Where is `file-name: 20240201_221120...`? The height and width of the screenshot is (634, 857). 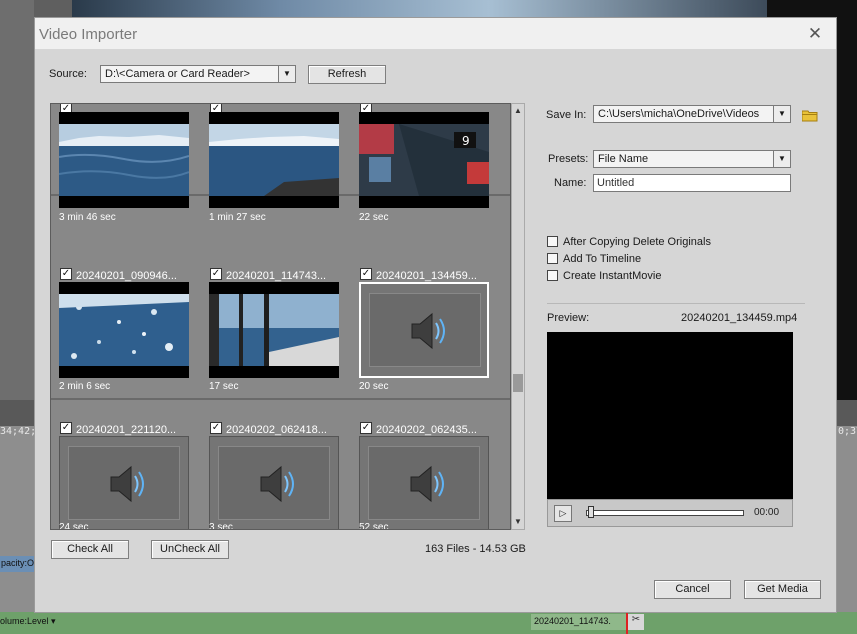
file-name: 20240201_221120... is located at coordinates (126, 430).